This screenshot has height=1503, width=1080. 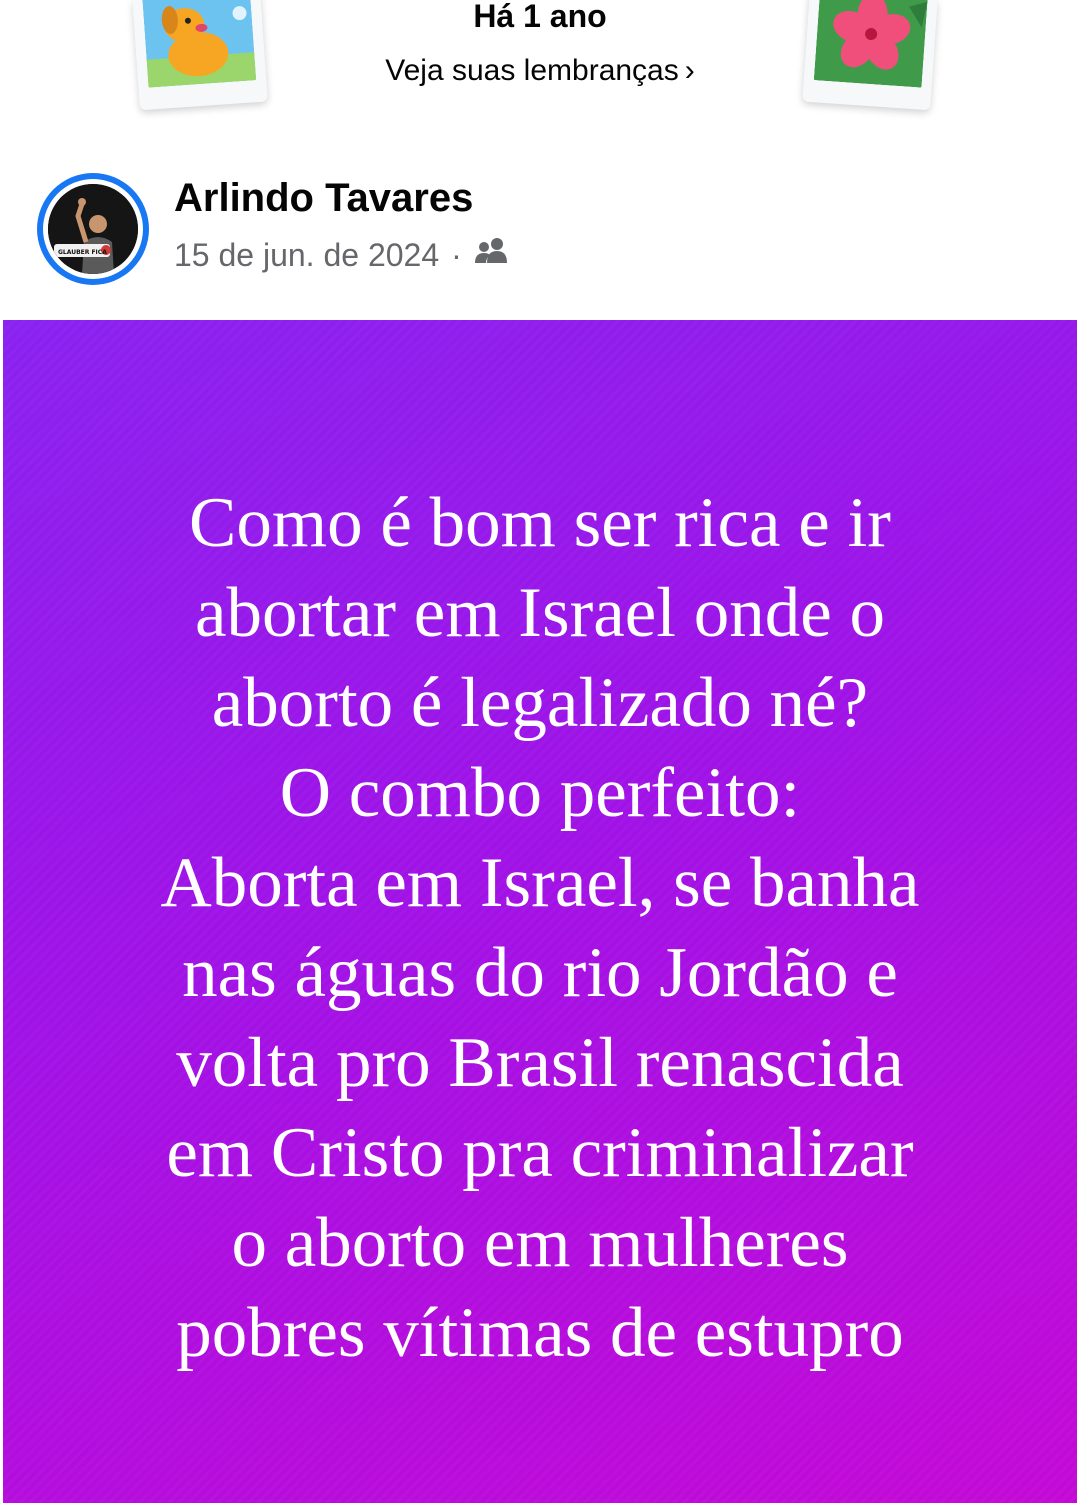 What do you see at coordinates (540, 523) in the screenshot?
I see `post-text-line: Como é bom ser rica e ir` at bounding box center [540, 523].